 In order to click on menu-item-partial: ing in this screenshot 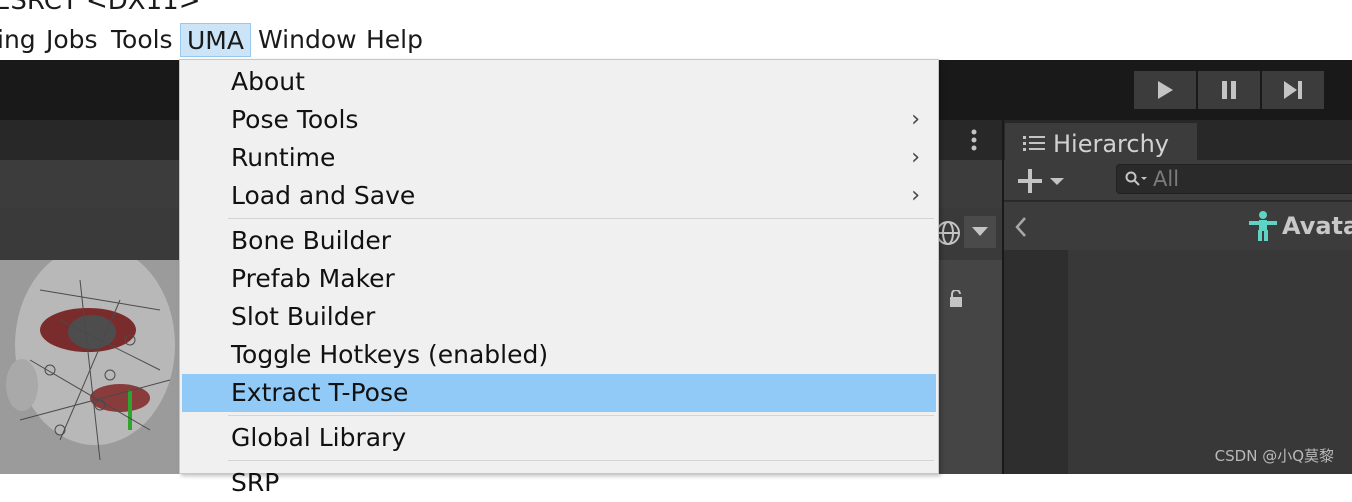, I will do `click(18, 40)`.